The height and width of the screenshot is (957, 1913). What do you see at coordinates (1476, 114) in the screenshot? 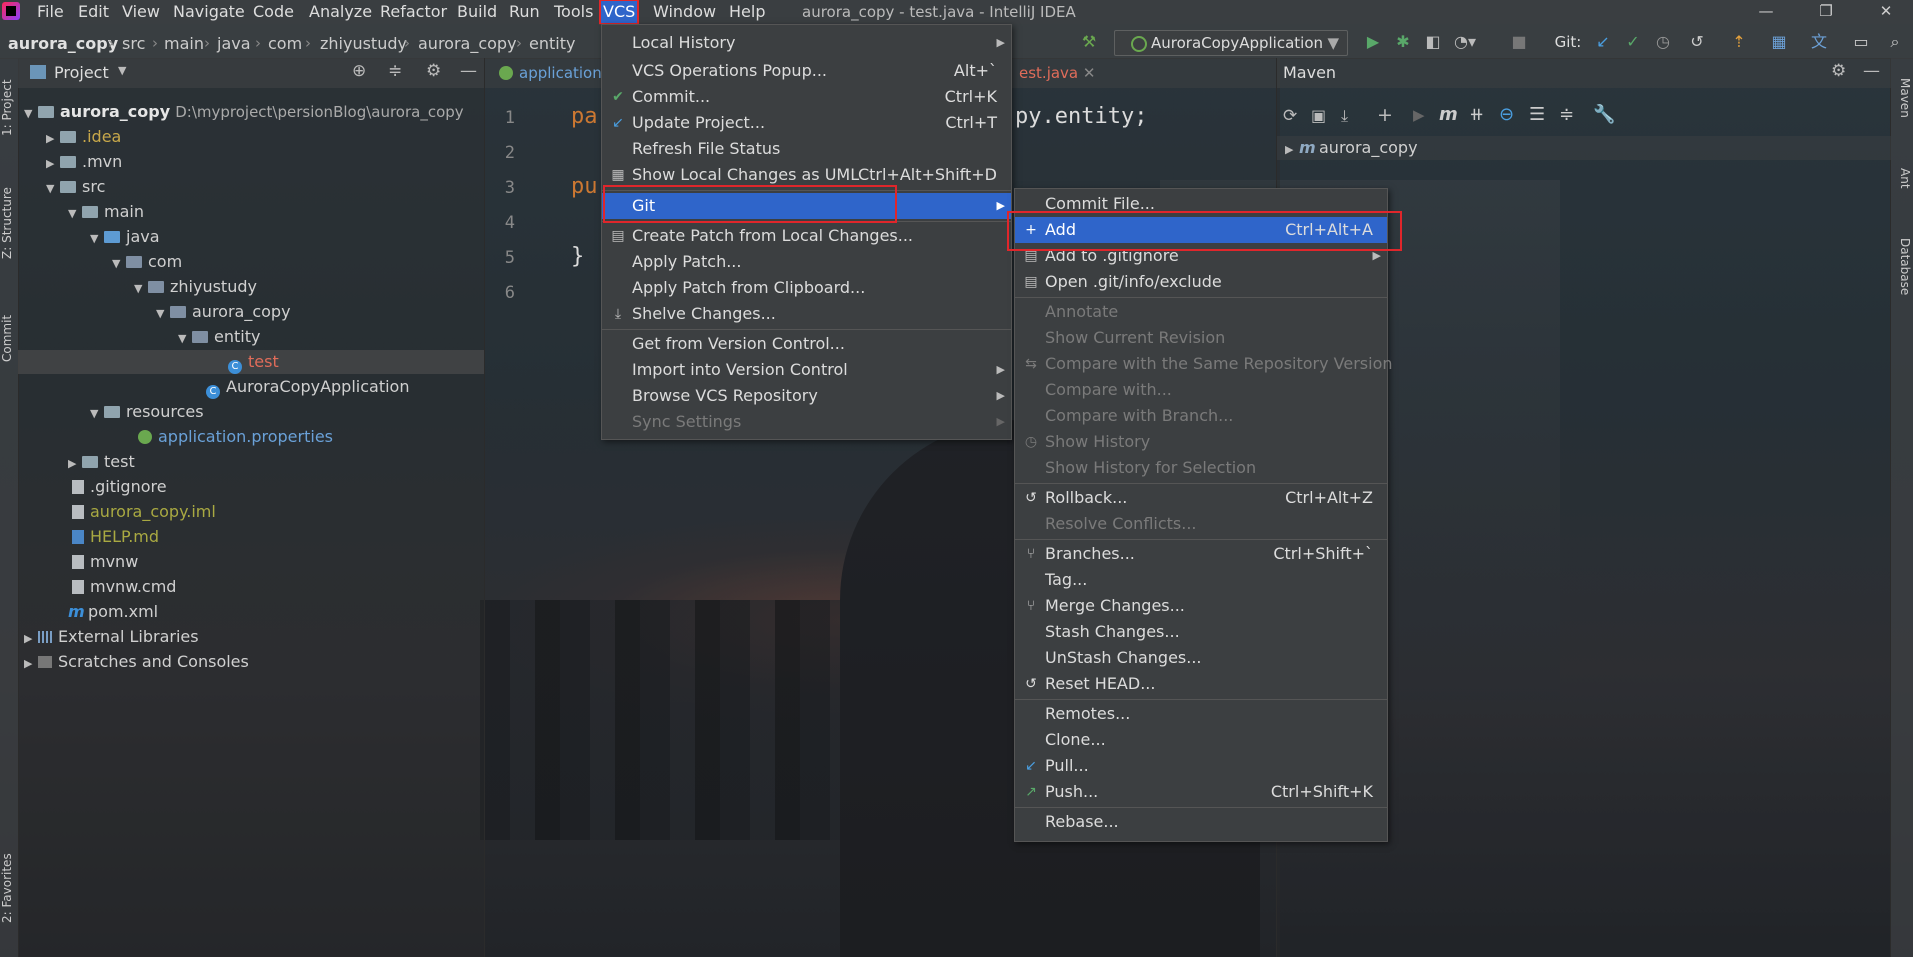
I see `toggle-offline-icon: ⧺` at bounding box center [1476, 114].